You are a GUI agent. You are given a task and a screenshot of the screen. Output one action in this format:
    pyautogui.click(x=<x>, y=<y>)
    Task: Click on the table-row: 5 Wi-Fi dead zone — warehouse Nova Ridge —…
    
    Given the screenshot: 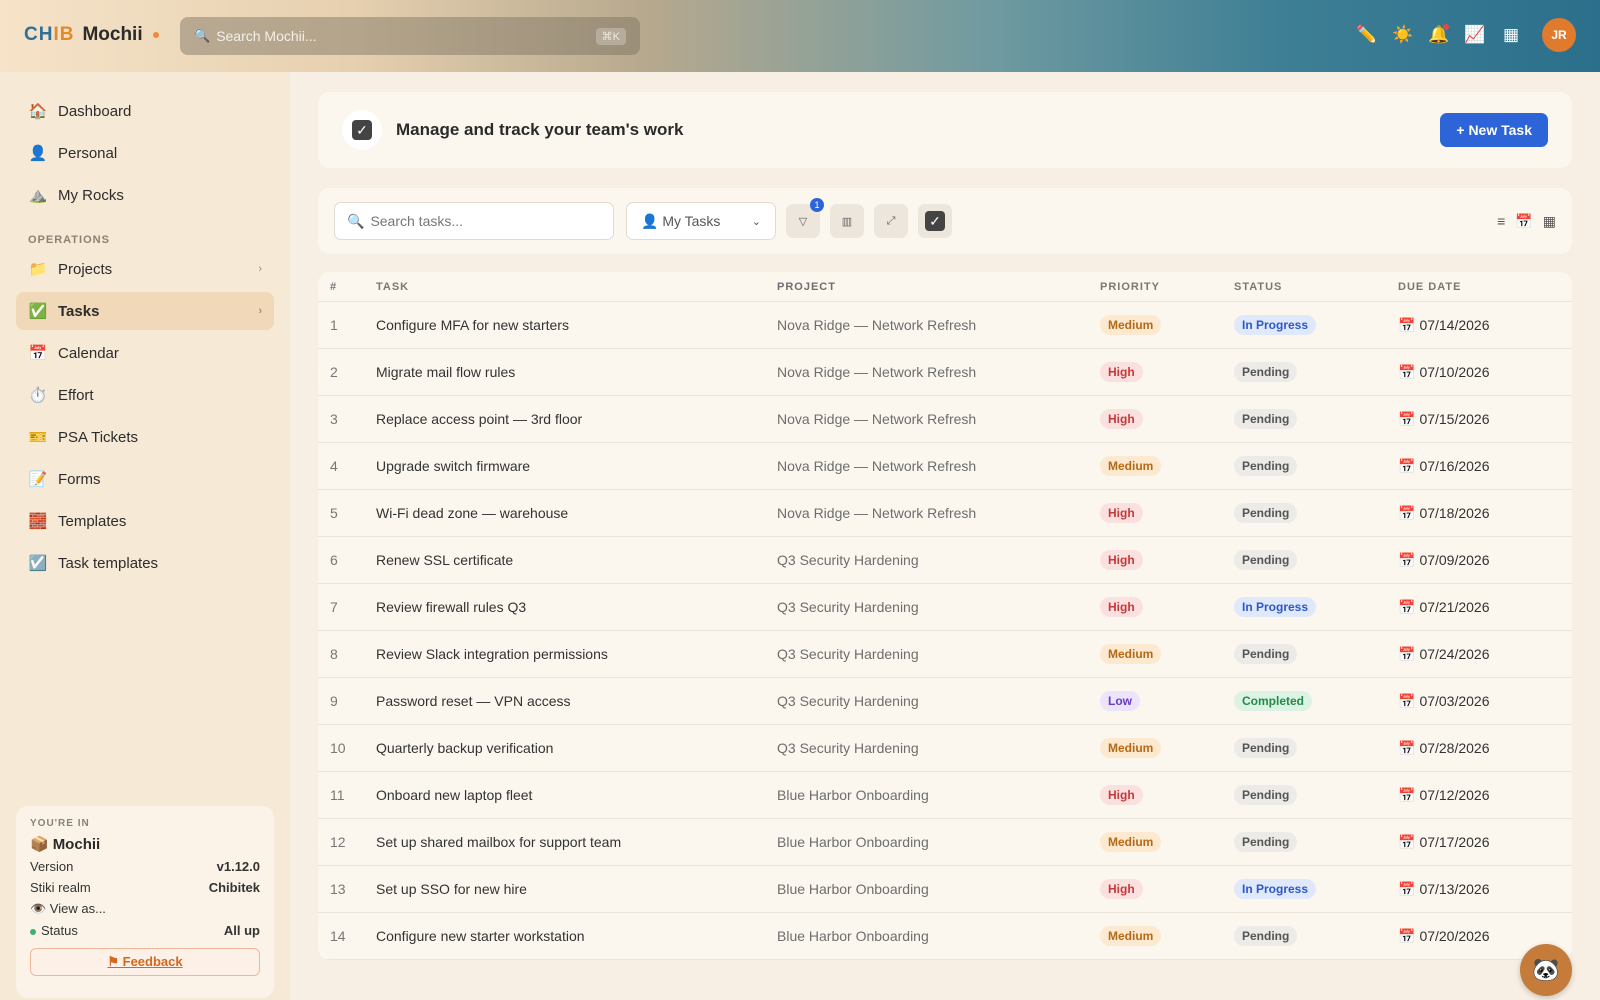 What is the action you would take?
    pyautogui.click(x=945, y=513)
    